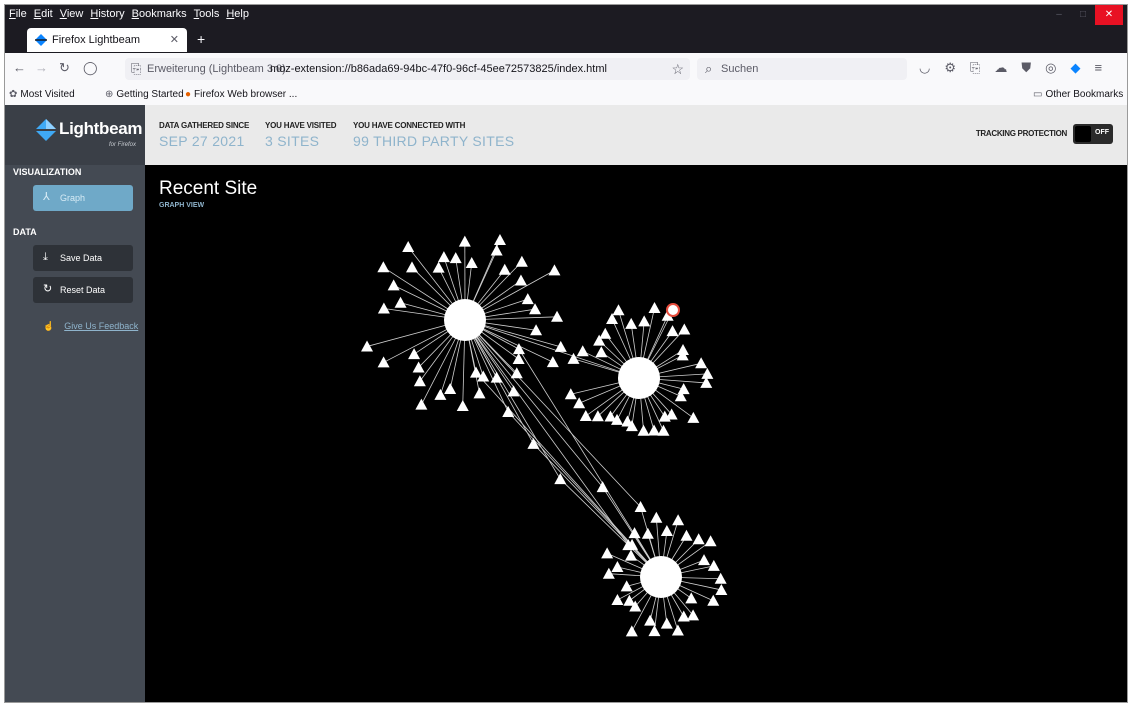 The image size is (1134, 707). What do you see at coordinates (159, 14) in the screenshot?
I see `menu-bookmarks: Bookmarks` at bounding box center [159, 14].